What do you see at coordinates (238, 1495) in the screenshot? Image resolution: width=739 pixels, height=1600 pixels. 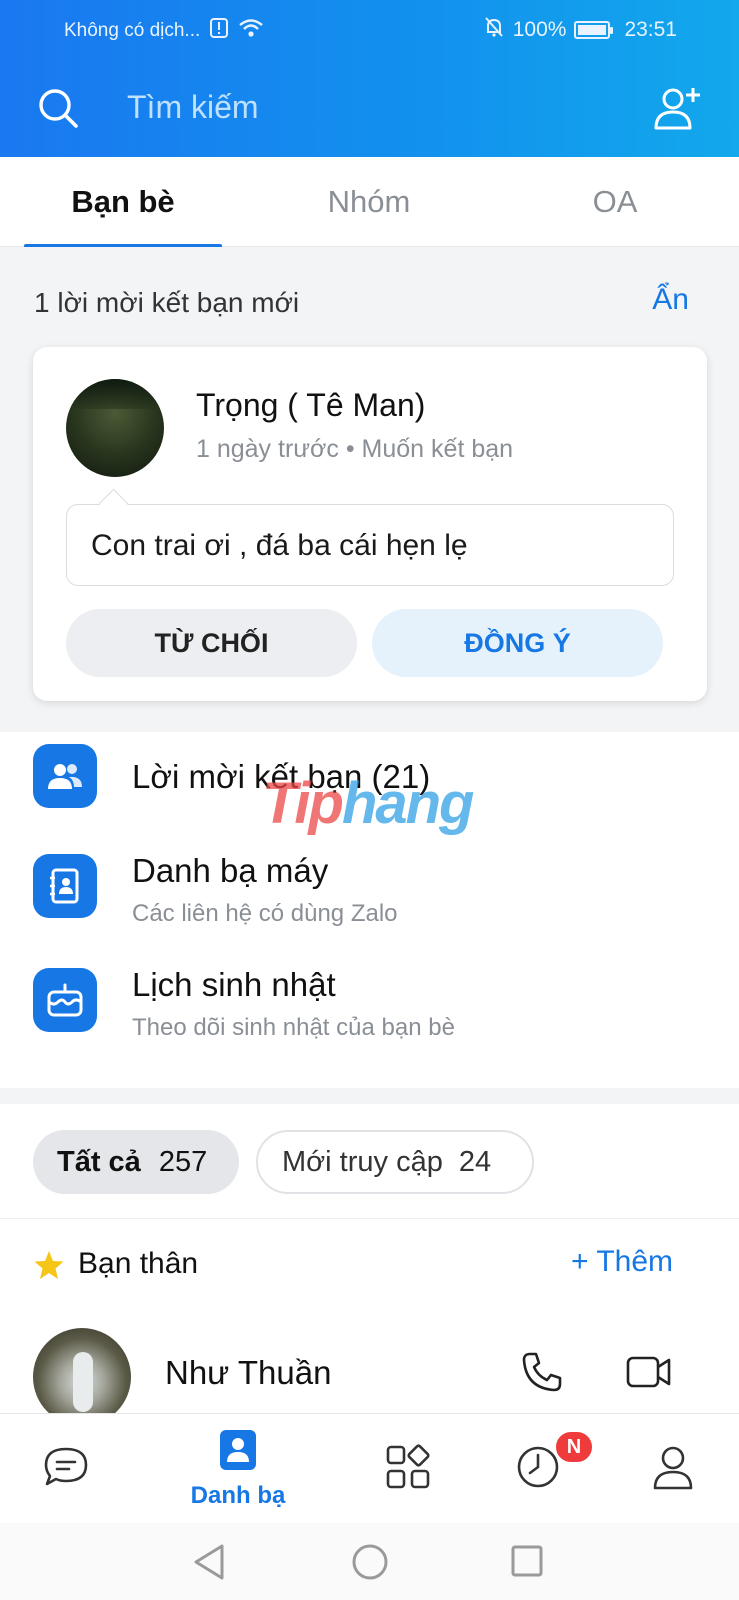 I see `nav-label: Danh bạ` at bounding box center [238, 1495].